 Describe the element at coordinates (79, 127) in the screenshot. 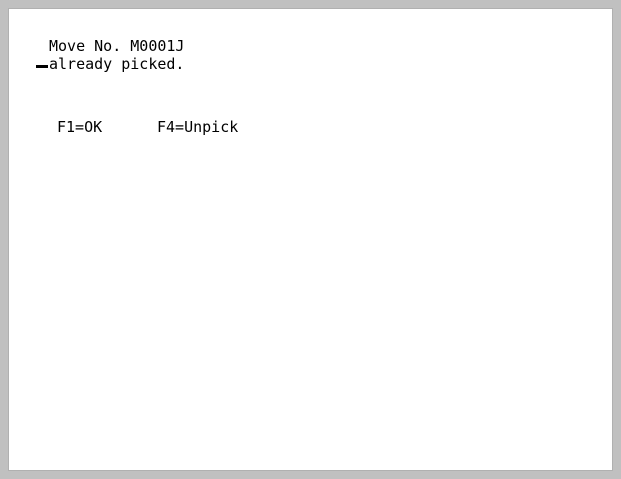

I see `f1-ok-key: F1=OK` at that location.